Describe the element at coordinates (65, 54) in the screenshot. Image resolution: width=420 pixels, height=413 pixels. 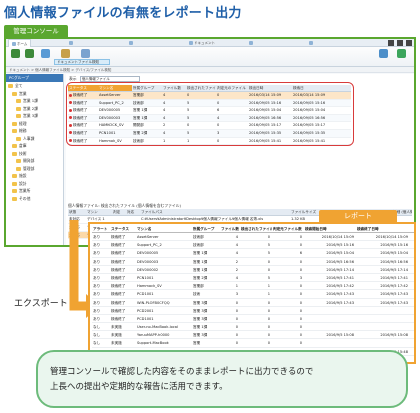
I see `device-button` at that location.